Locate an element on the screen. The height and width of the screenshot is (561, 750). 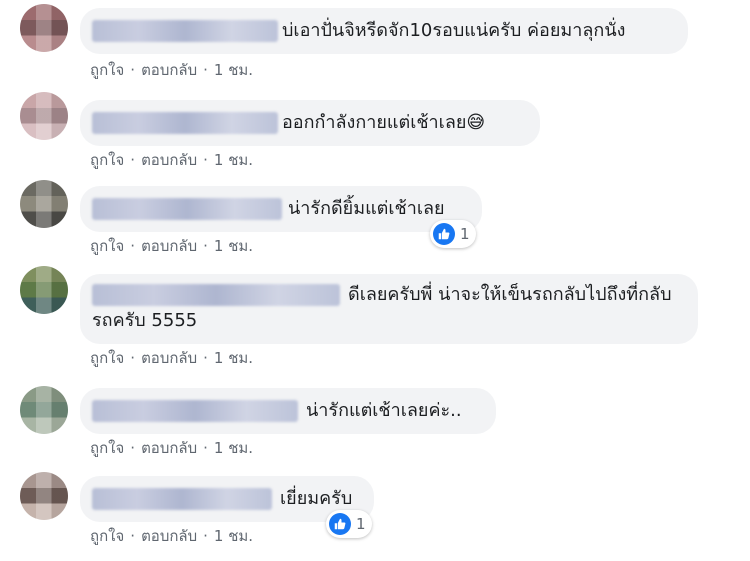
comment-text: น่ารักแต่เช้าเลยค่ะ.. is located at coordinates (384, 410).